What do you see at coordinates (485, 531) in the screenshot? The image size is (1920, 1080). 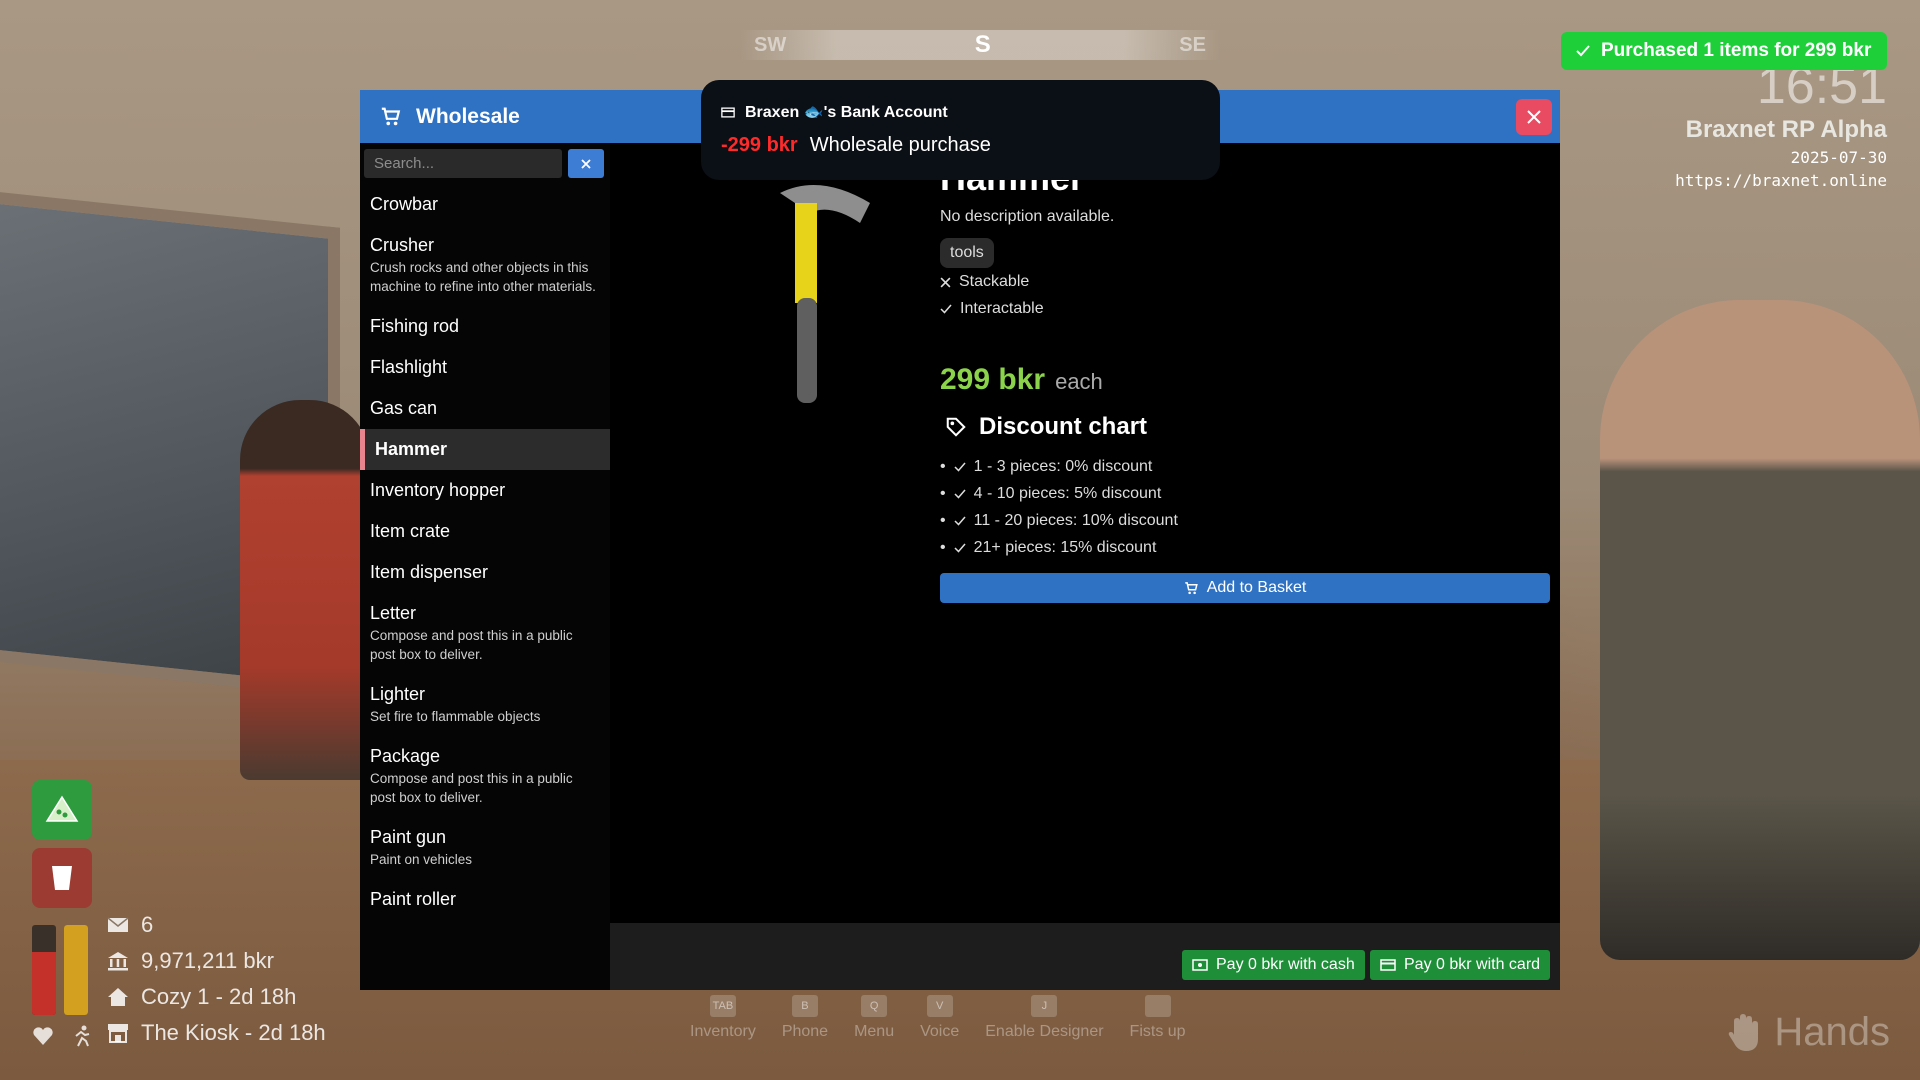 I see `list-item: Item crate` at bounding box center [485, 531].